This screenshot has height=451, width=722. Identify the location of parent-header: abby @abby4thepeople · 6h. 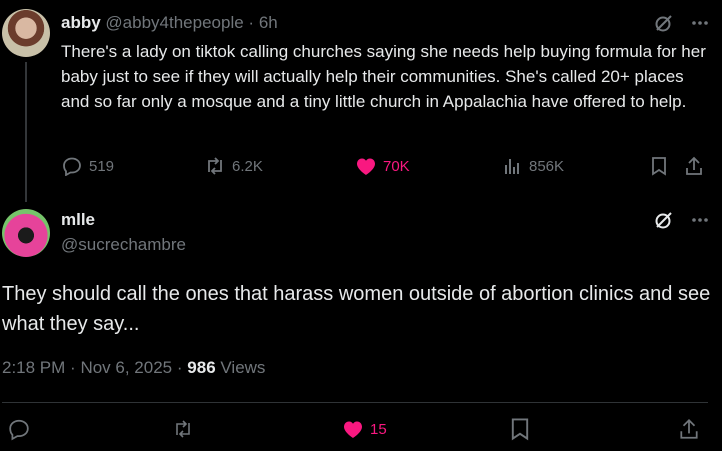
(169, 23).